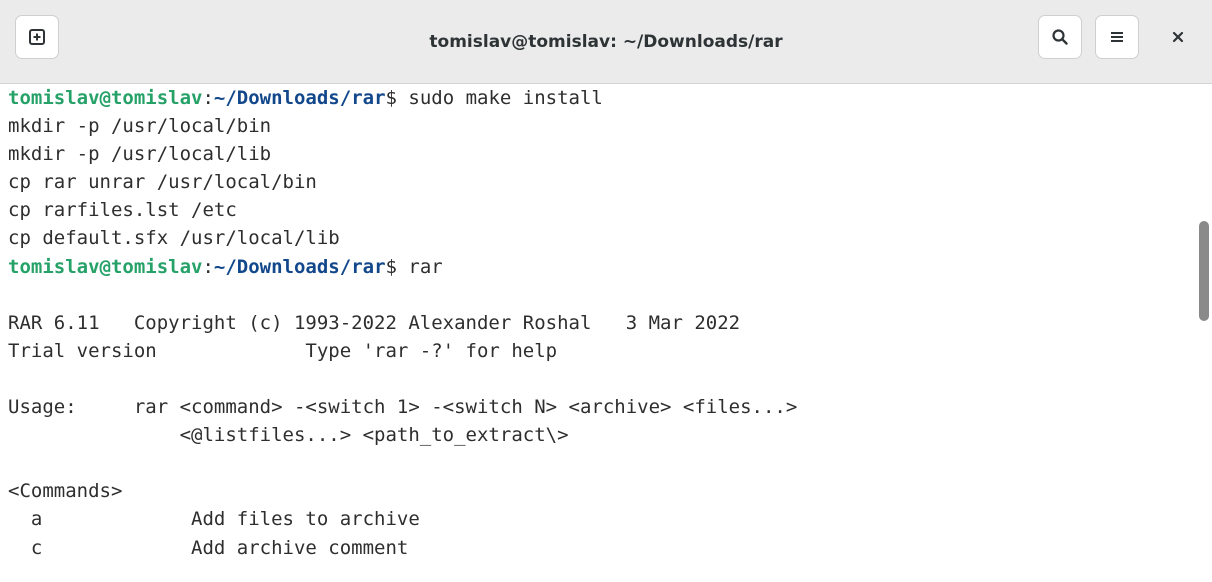  Describe the element at coordinates (414, 266) in the screenshot. I see `prompt-command: $ rar` at that location.